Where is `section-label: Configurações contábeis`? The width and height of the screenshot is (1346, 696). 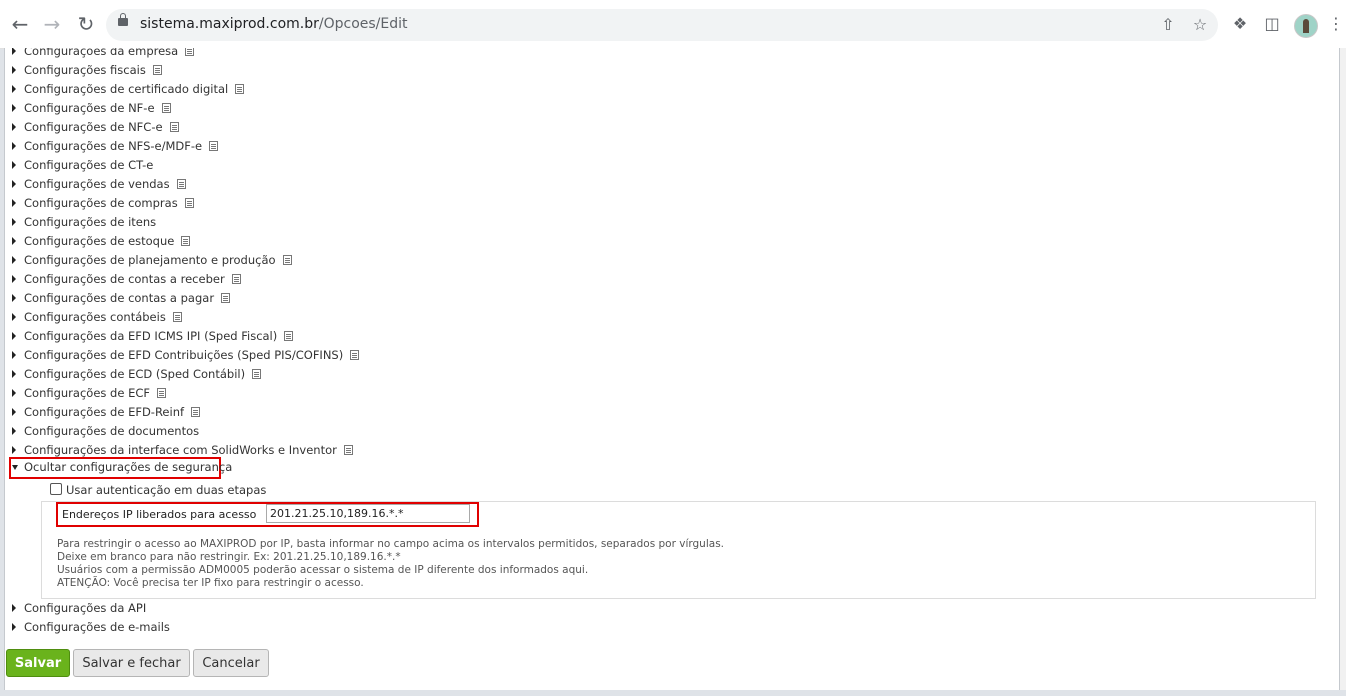
section-label: Configurações contábeis is located at coordinates (95, 317).